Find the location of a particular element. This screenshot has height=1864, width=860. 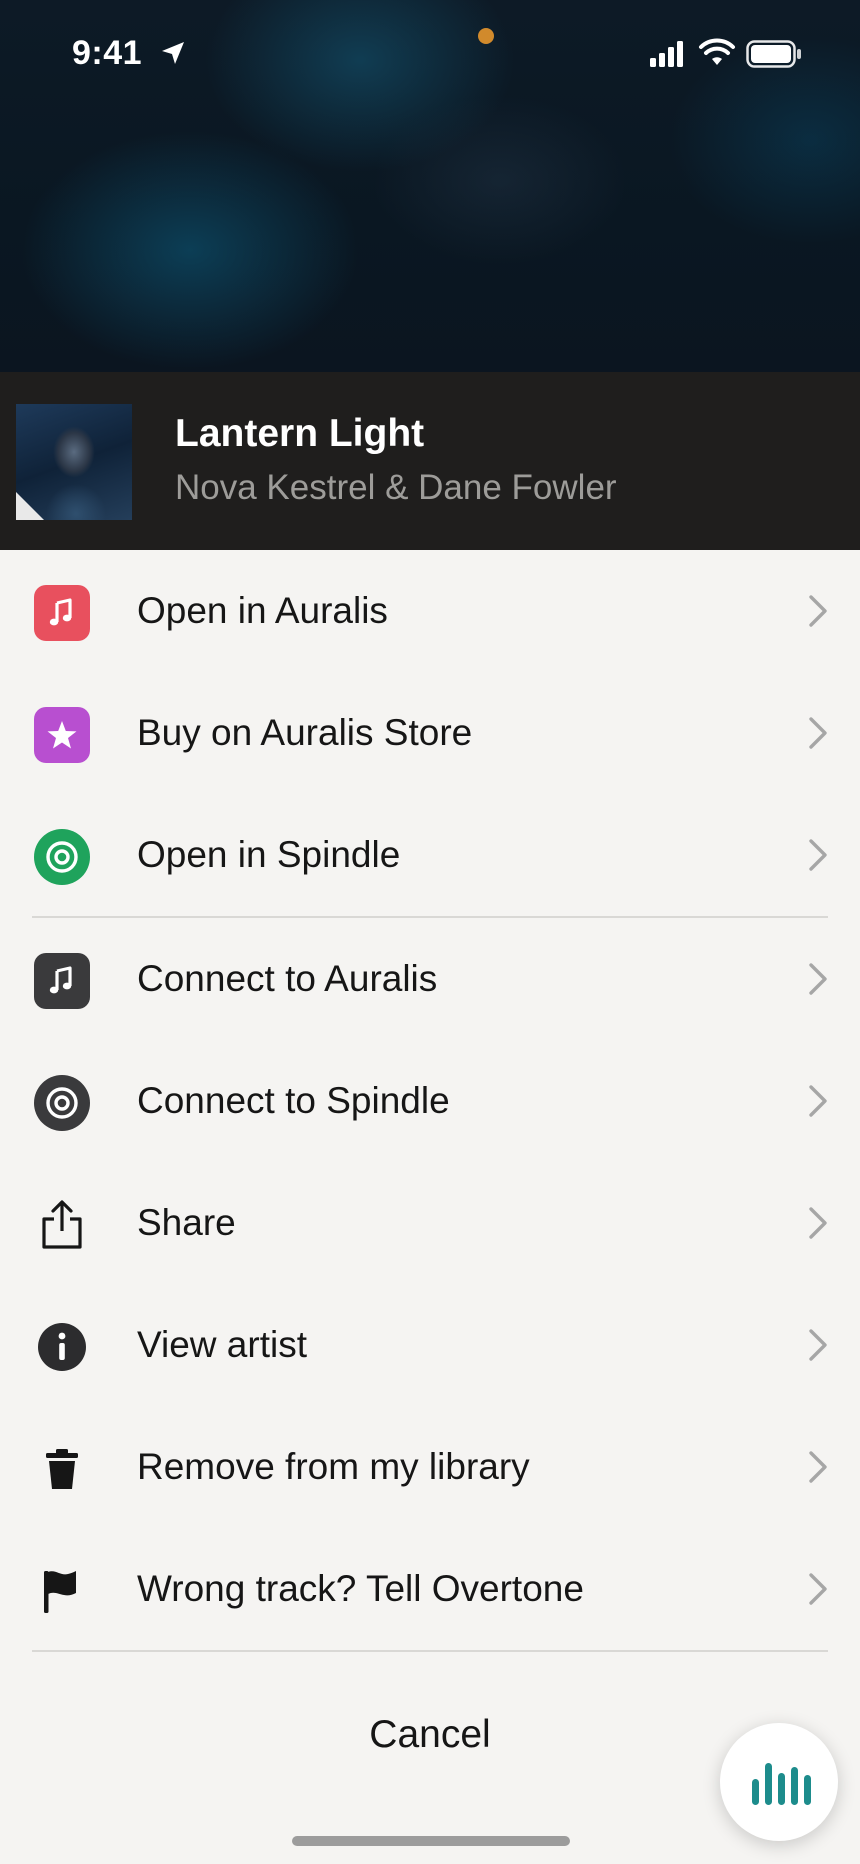

menu-item-wrong-track: Wrong track? Tell Overtone is located at coordinates (430, 1589).